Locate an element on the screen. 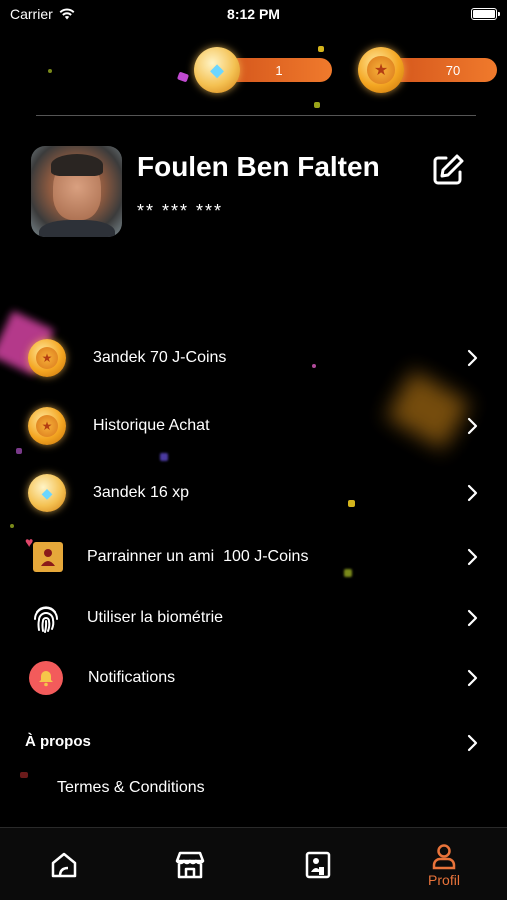 The image size is (507, 900). menu-item-xp: ◆ 3andek 16 xp is located at coordinates (253, 493).